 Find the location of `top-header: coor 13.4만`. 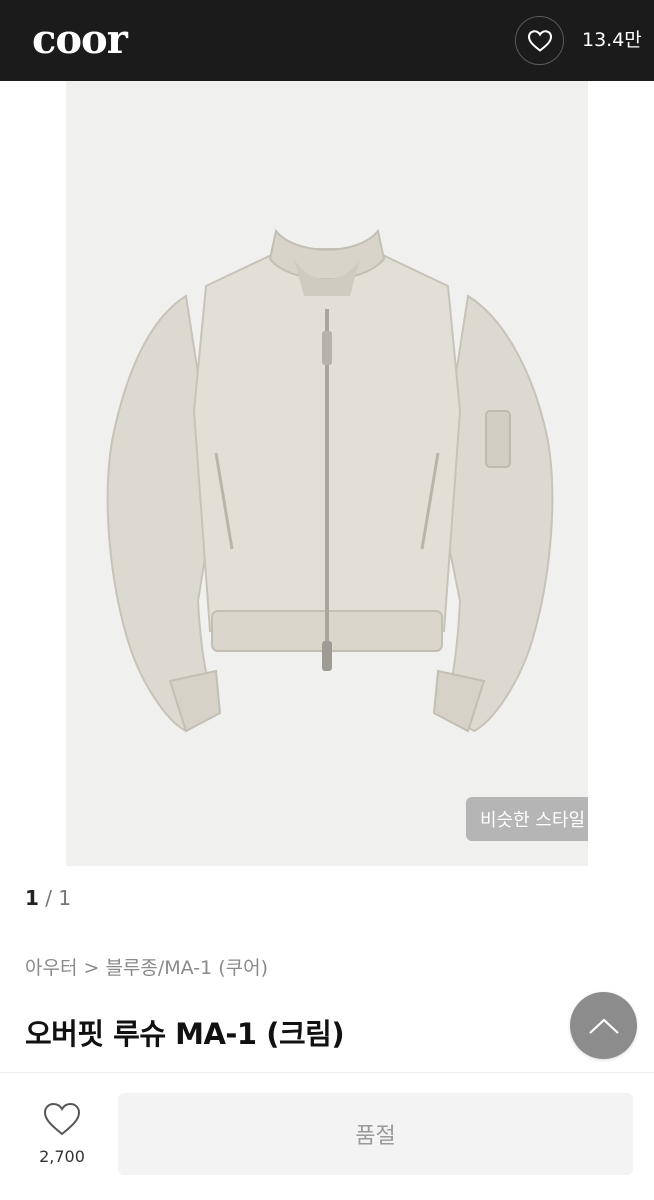

top-header: coor 13.4만 is located at coordinates (327, 40).